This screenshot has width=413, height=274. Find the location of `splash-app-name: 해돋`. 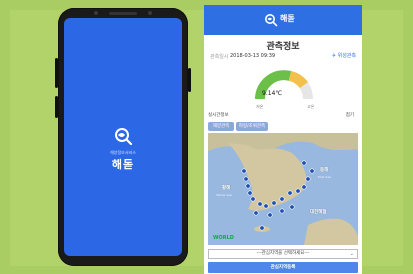

splash-app-name: 해돋 is located at coordinates (123, 164).